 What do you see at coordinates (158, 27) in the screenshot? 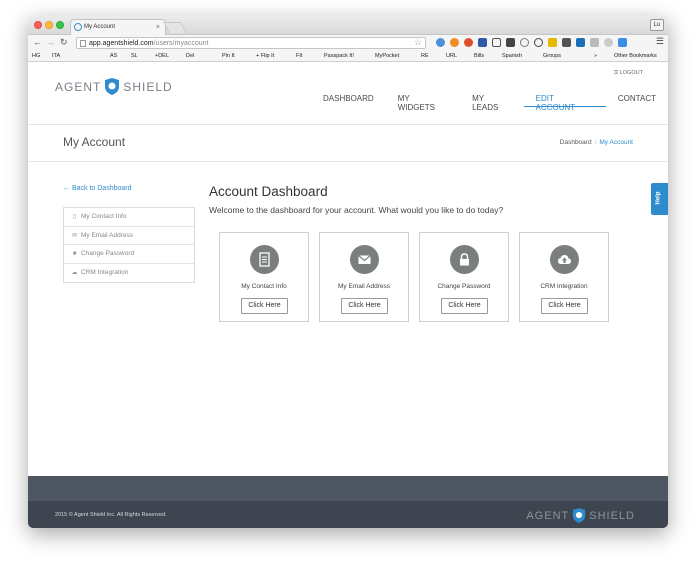
I see `tab-close-icon: ×` at bounding box center [158, 27].